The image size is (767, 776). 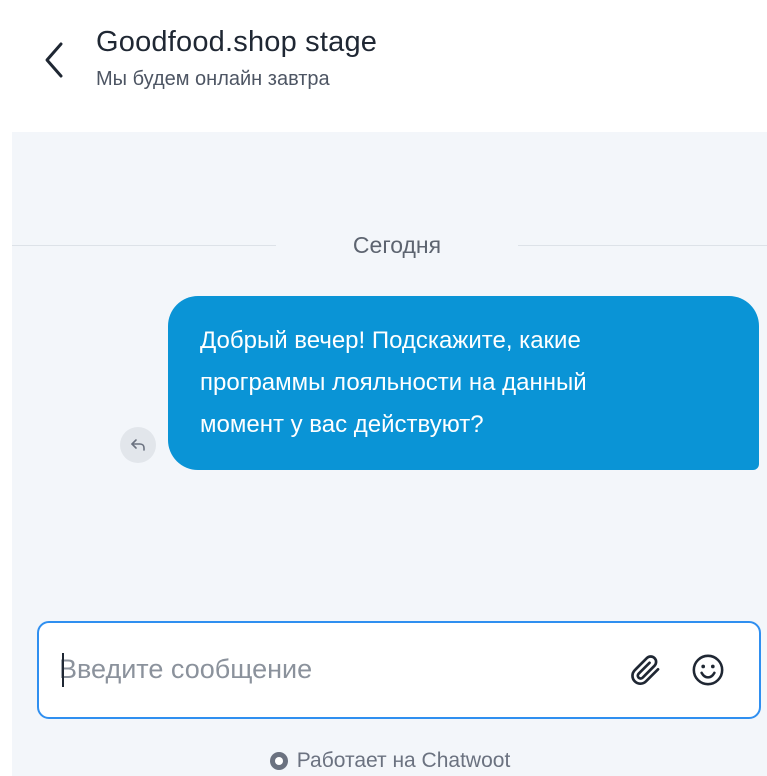 I want to click on reply-icon, so click(x=138, y=445).